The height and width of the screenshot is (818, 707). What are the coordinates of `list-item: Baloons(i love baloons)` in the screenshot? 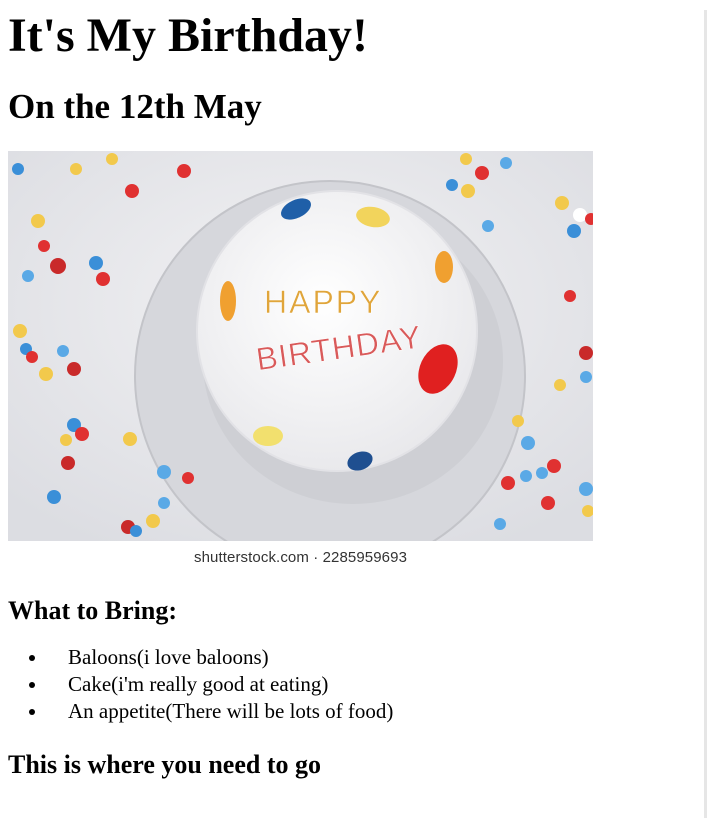 It's located at (373, 657).